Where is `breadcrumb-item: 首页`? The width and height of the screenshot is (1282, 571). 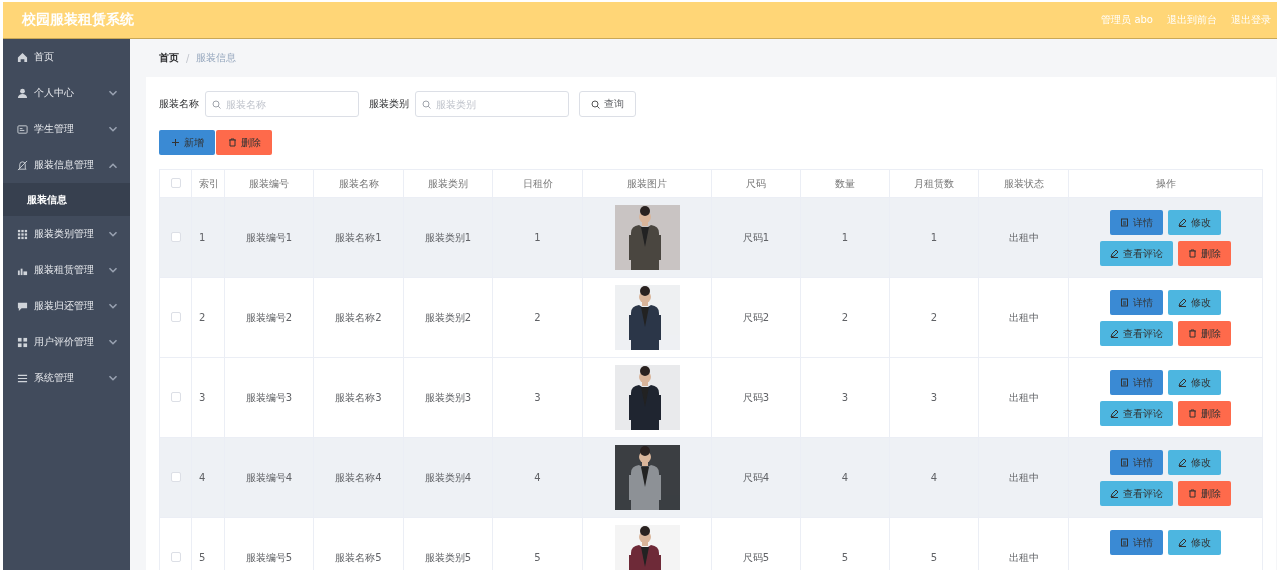 breadcrumb-item: 首页 is located at coordinates (169, 58).